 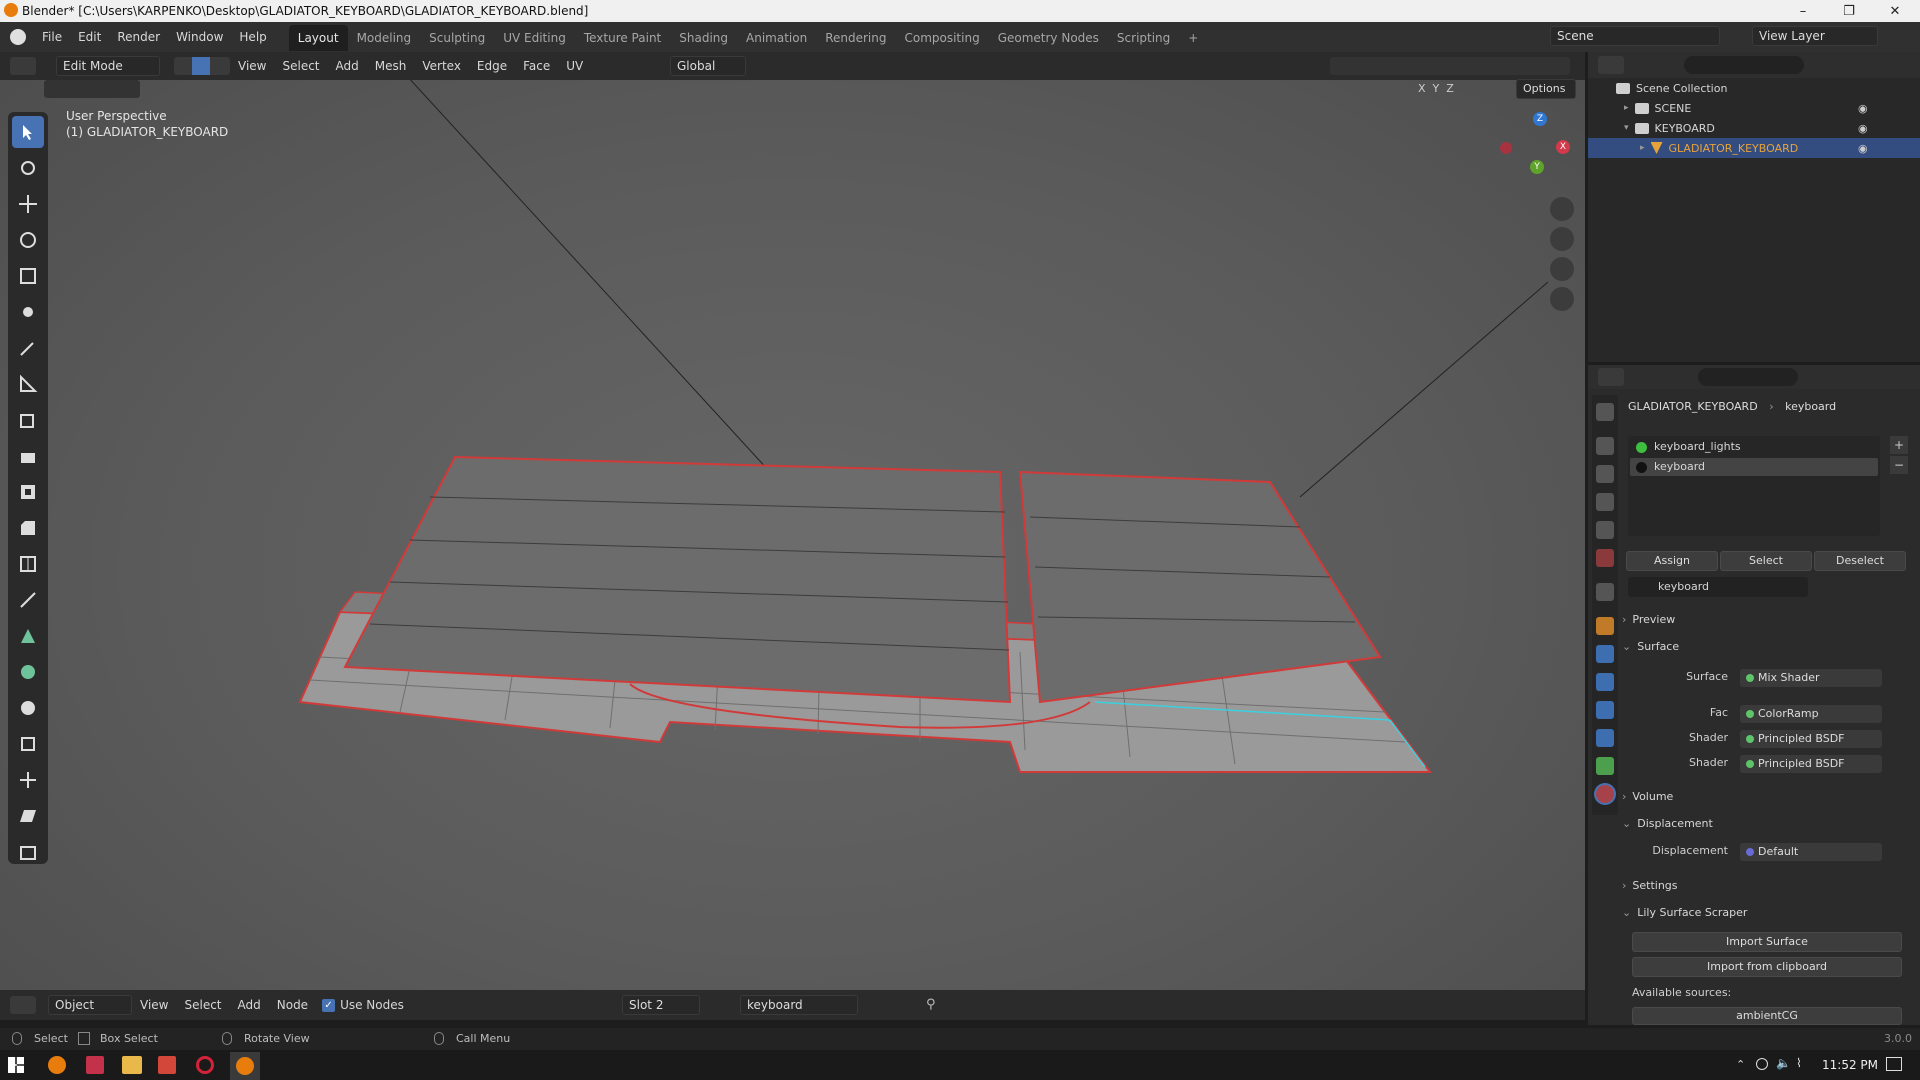 I want to click on tab-rendering: Rendering, so click(x=855, y=38).